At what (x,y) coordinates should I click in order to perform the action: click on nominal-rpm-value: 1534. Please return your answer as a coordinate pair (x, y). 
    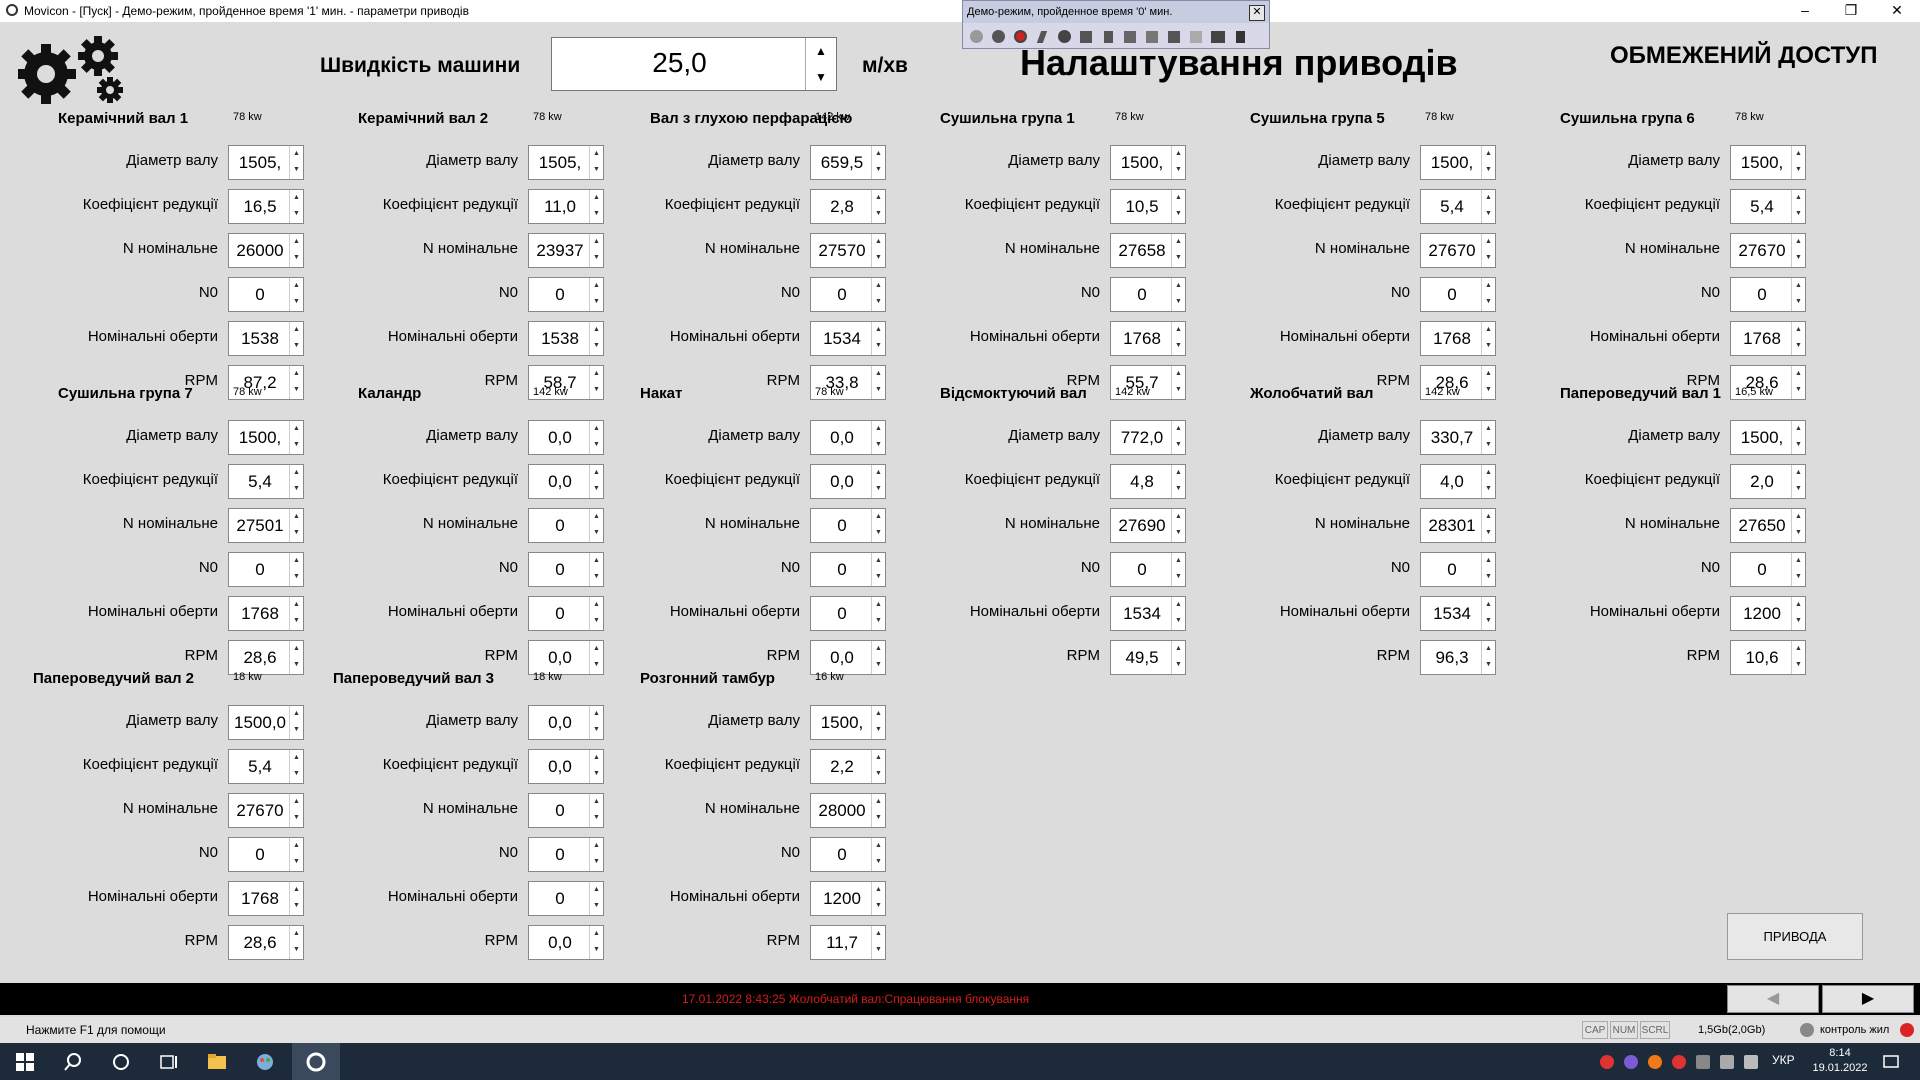
    Looking at the image, I should click on (1142, 613).